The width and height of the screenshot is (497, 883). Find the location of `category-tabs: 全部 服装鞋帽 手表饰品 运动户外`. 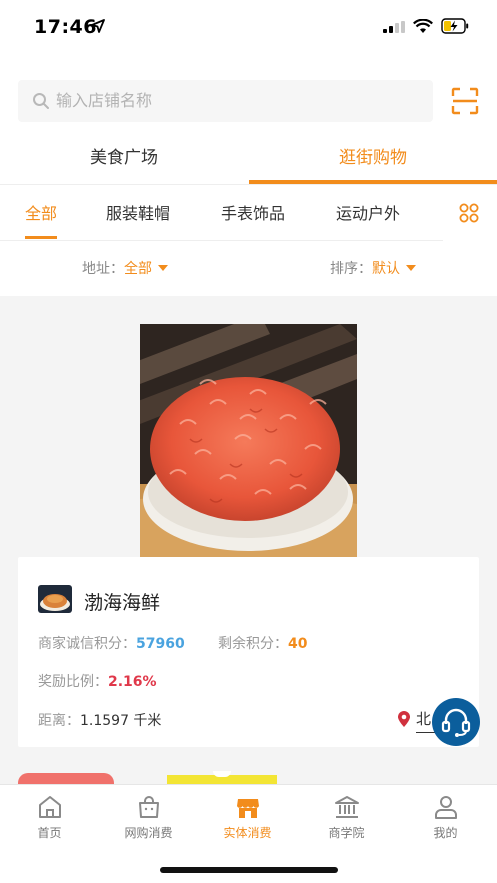

category-tabs: 全部 服装鞋帽 手表饰品 运动户外 is located at coordinates (248, 213).